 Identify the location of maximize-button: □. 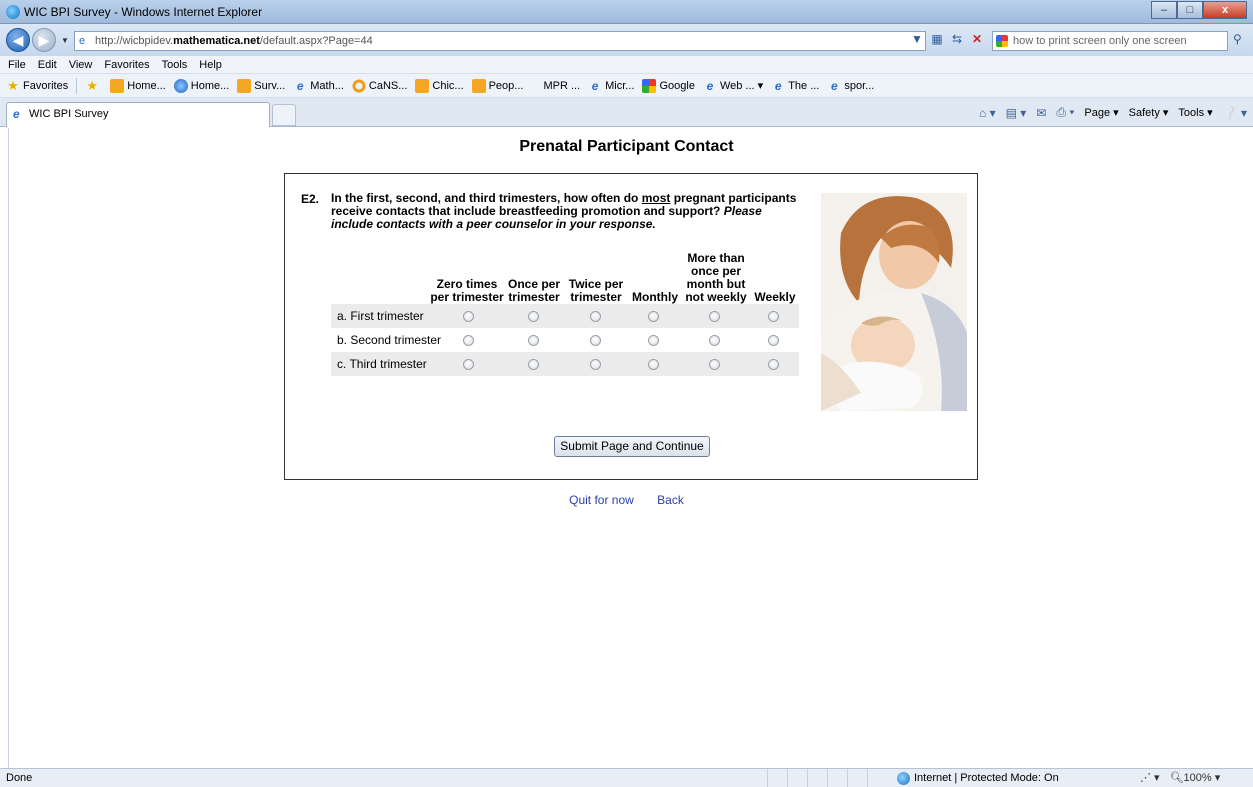
(1190, 10).